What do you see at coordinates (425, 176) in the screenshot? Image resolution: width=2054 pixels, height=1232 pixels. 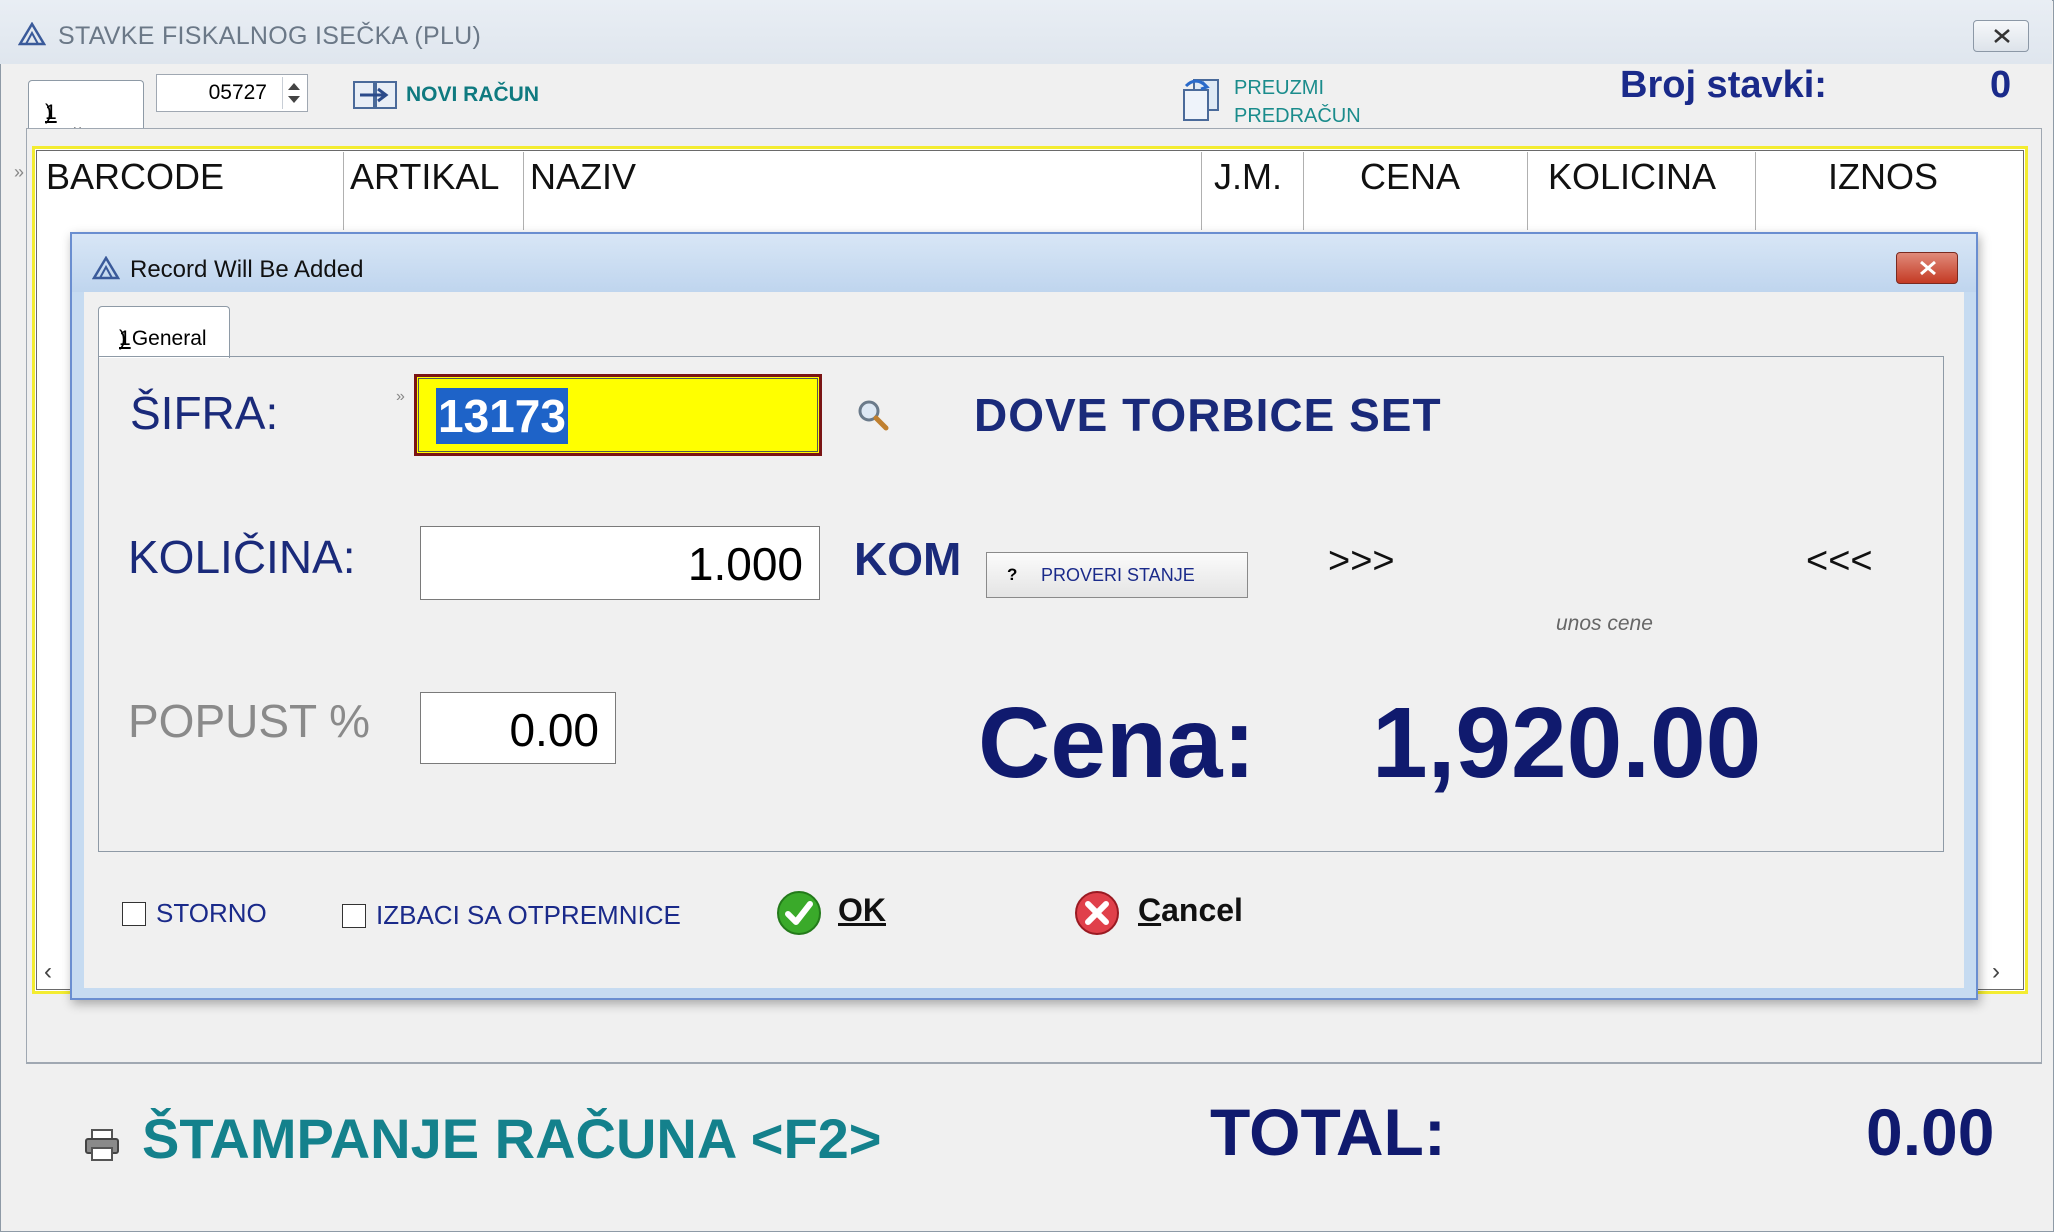 I see `column-header-label: ARTIKAL` at bounding box center [425, 176].